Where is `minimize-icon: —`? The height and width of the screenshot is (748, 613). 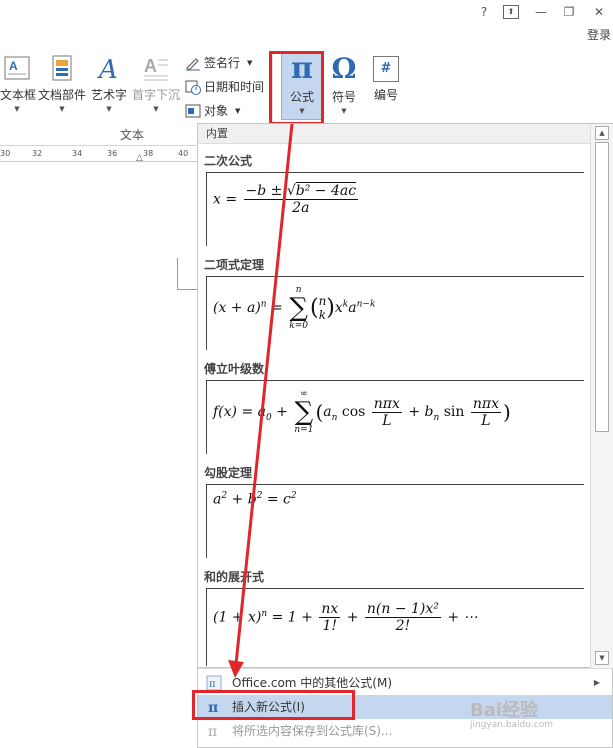
minimize-icon: — is located at coordinates (541, 12).